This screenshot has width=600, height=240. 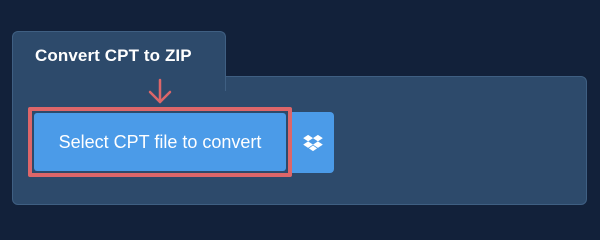 I want to click on dropbox-icon, so click(x=313, y=142).